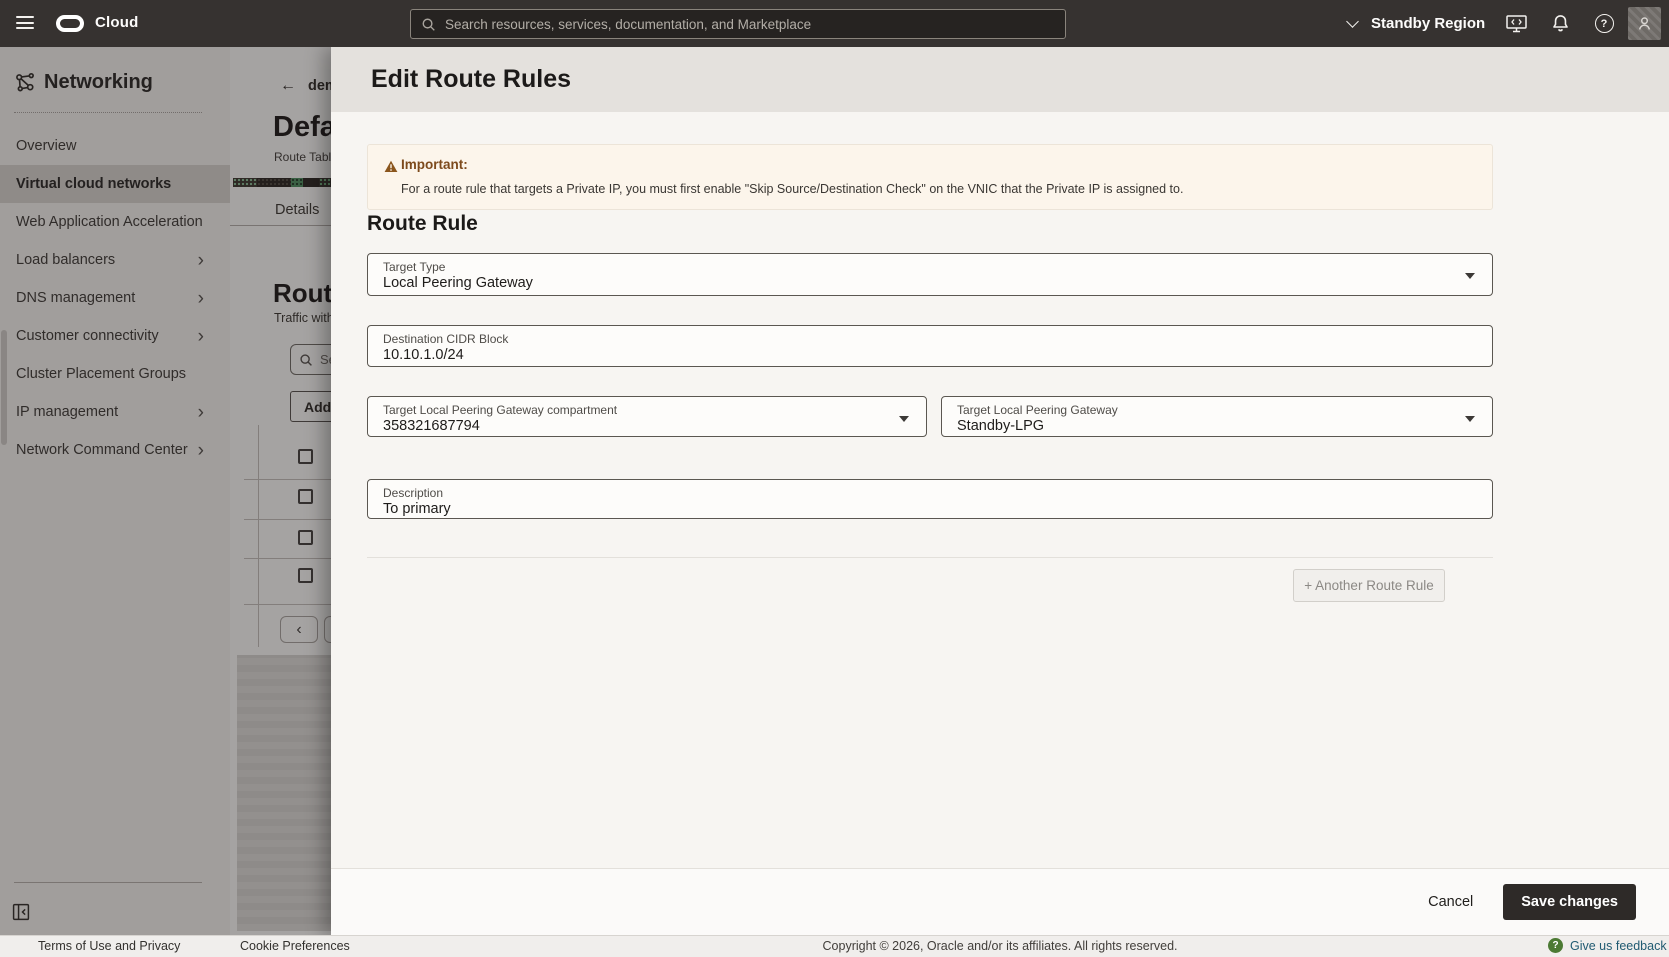 The width and height of the screenshot is (1669, 957). What do you see at coordinates (446, 339) in the screenshot?
I see `field-label: Destination CIDR Block` at bounding box center [446, 339].